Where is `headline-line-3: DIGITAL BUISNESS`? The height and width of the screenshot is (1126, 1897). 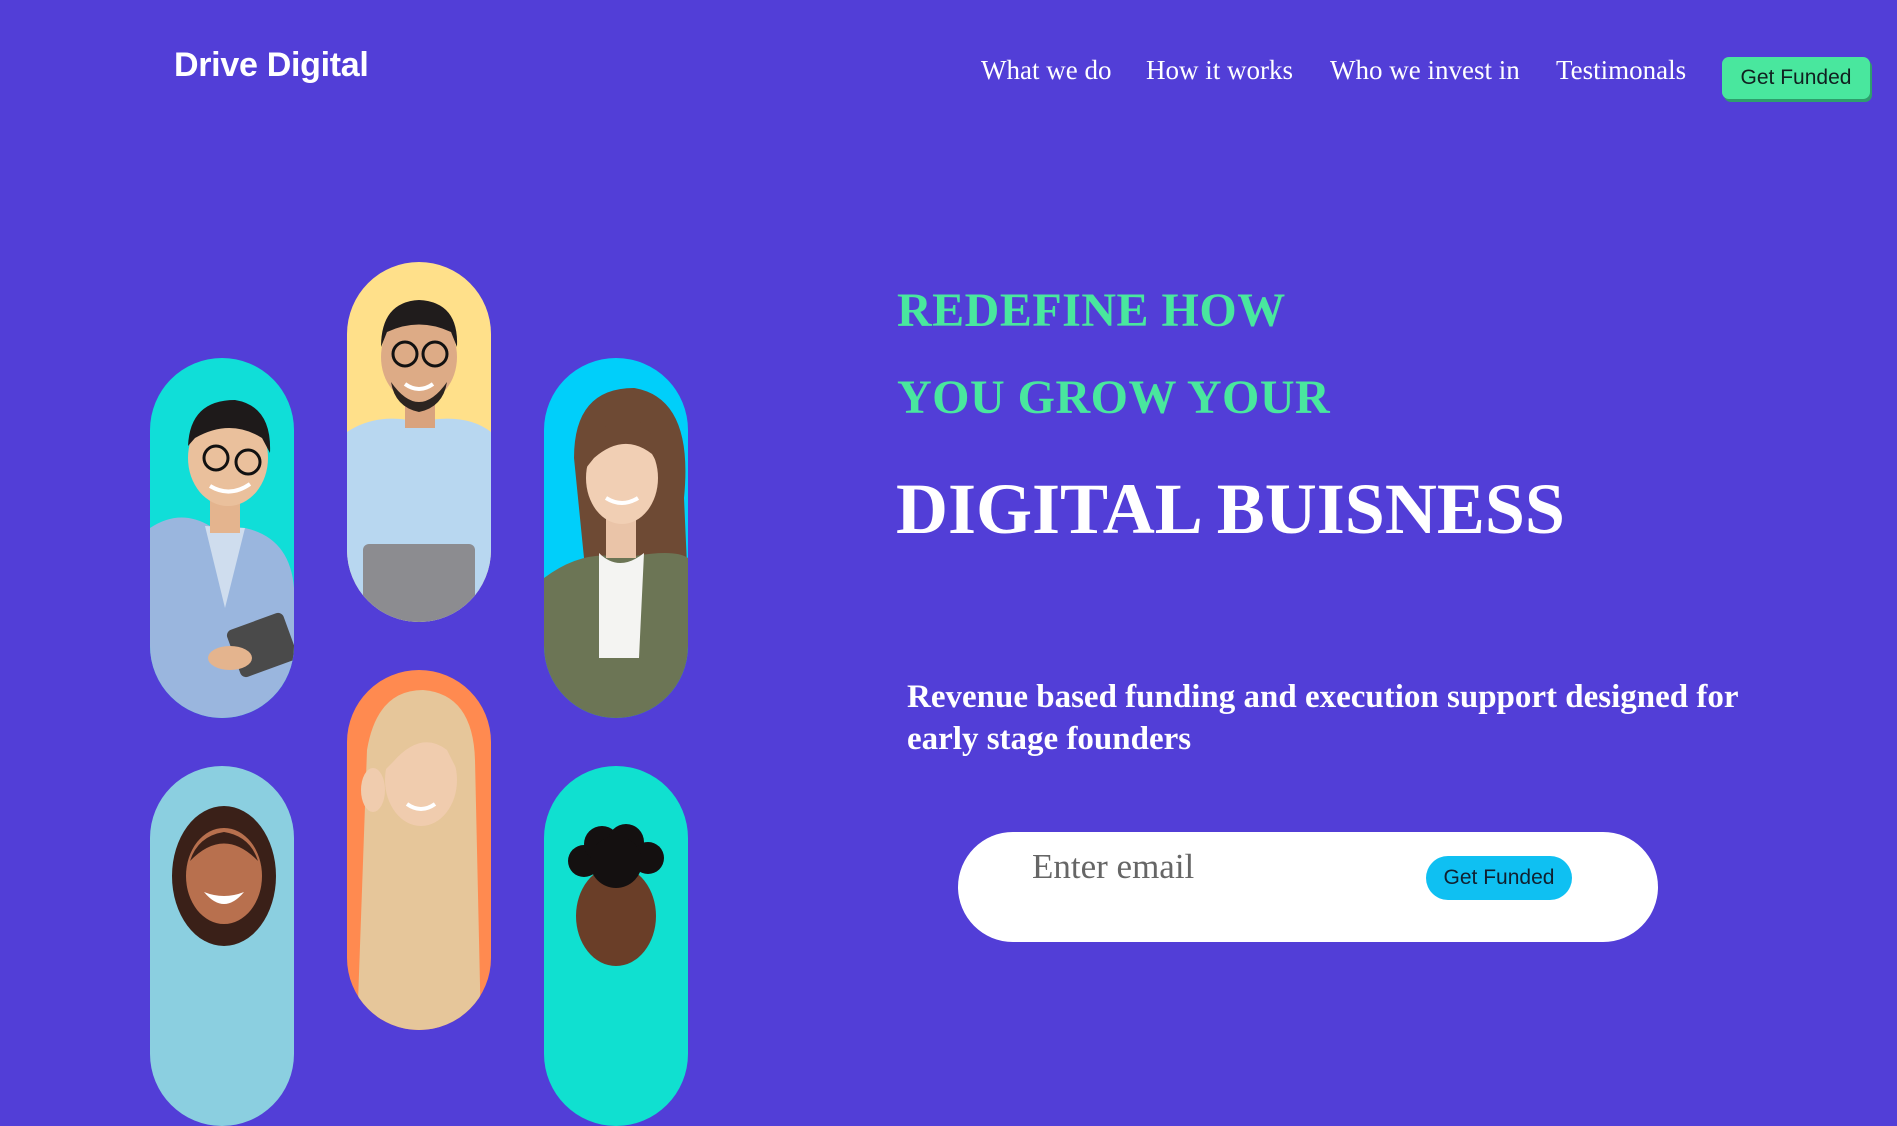
headline-line-3: DIGITAL BUISNESS is located at coordinates (1230, 509).